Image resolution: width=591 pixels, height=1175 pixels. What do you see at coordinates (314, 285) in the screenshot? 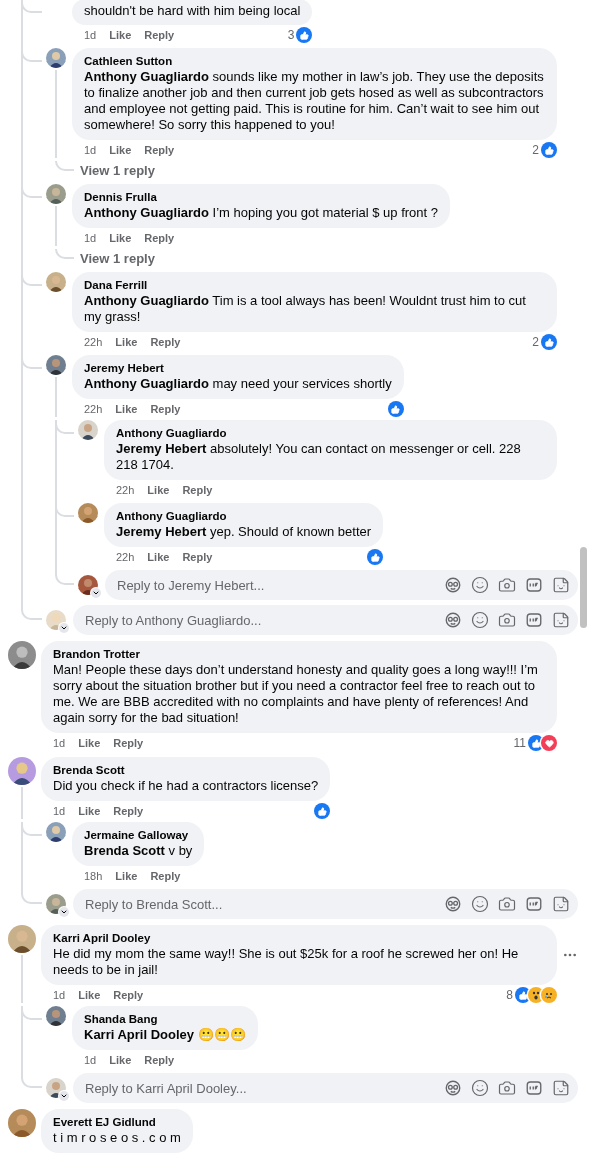
I see `commenter-name: Dana Ferrill` at bounding box center [314, 285].